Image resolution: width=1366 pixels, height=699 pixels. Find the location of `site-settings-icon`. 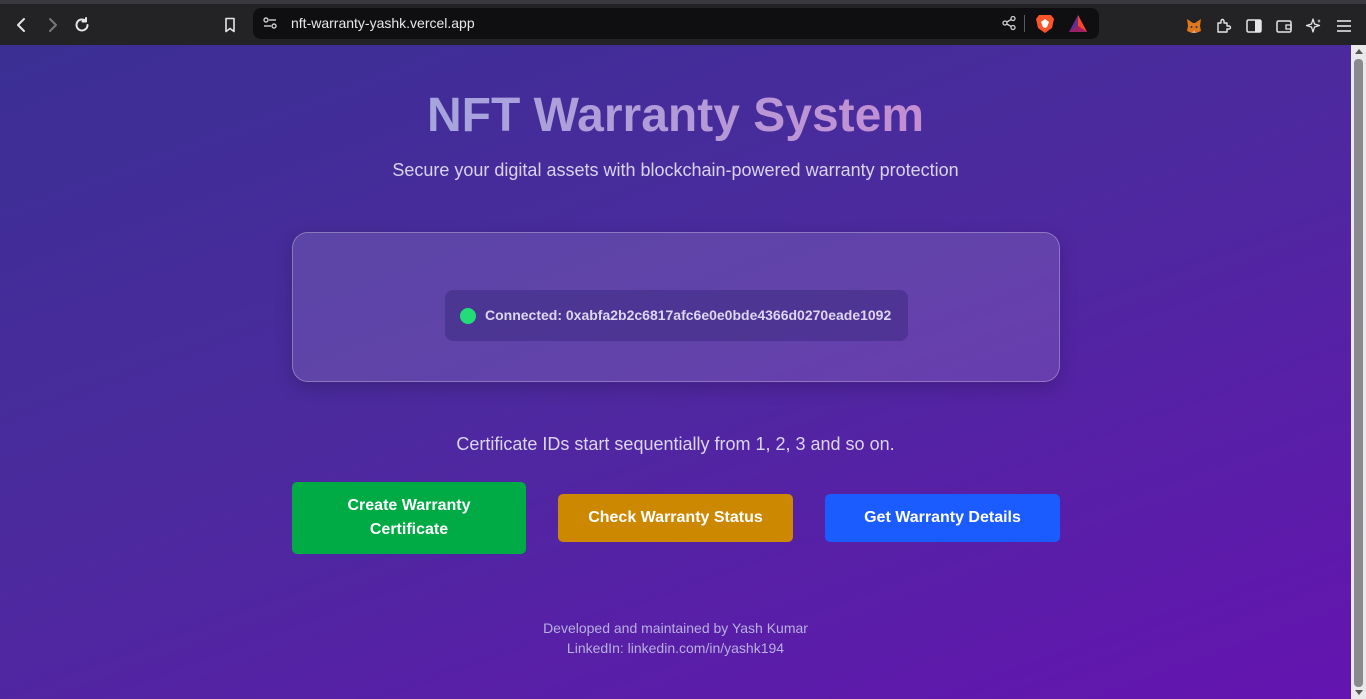

site-settings-icon is located at coordinates (270, 23).